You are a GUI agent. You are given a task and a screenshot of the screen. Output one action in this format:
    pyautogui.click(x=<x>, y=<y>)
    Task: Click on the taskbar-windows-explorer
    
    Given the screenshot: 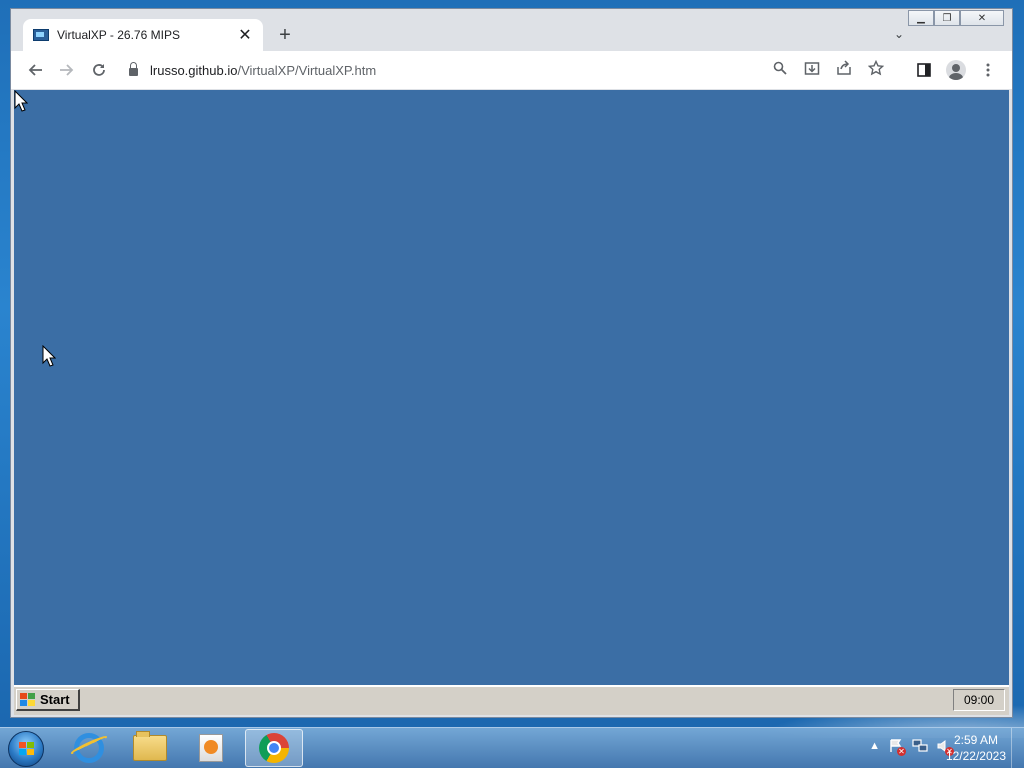 What is the action you would take?
    pyautogui.click(x=150, y=748)
    